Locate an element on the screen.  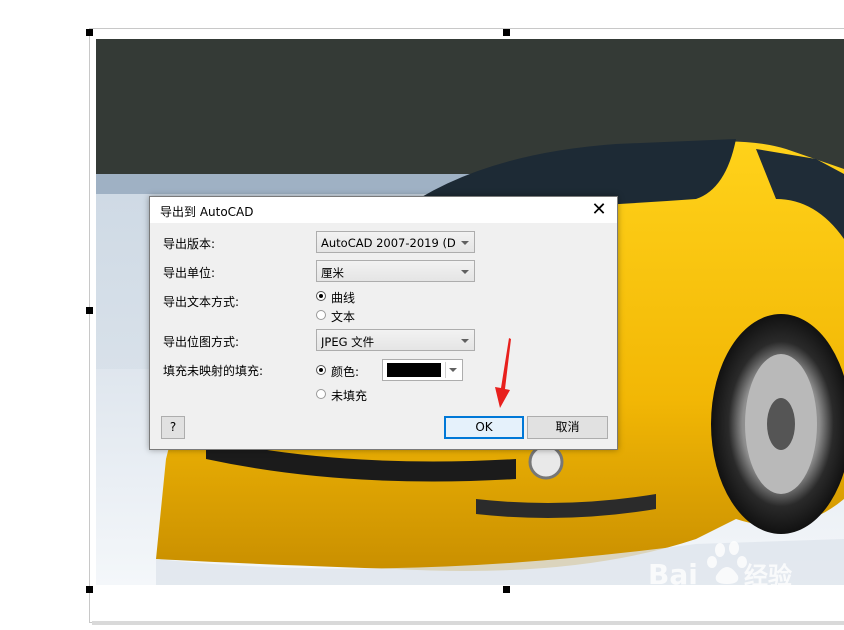
dialog-title: 导出到 AutoCAD is located at coordinates (207, 212).